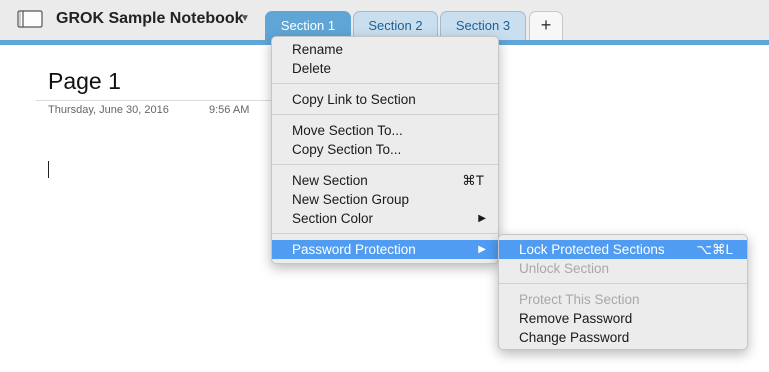  Describe the element at coordinates (473, 180) in the screenshot. I see `shortcut-label: ⌘T` at that location.